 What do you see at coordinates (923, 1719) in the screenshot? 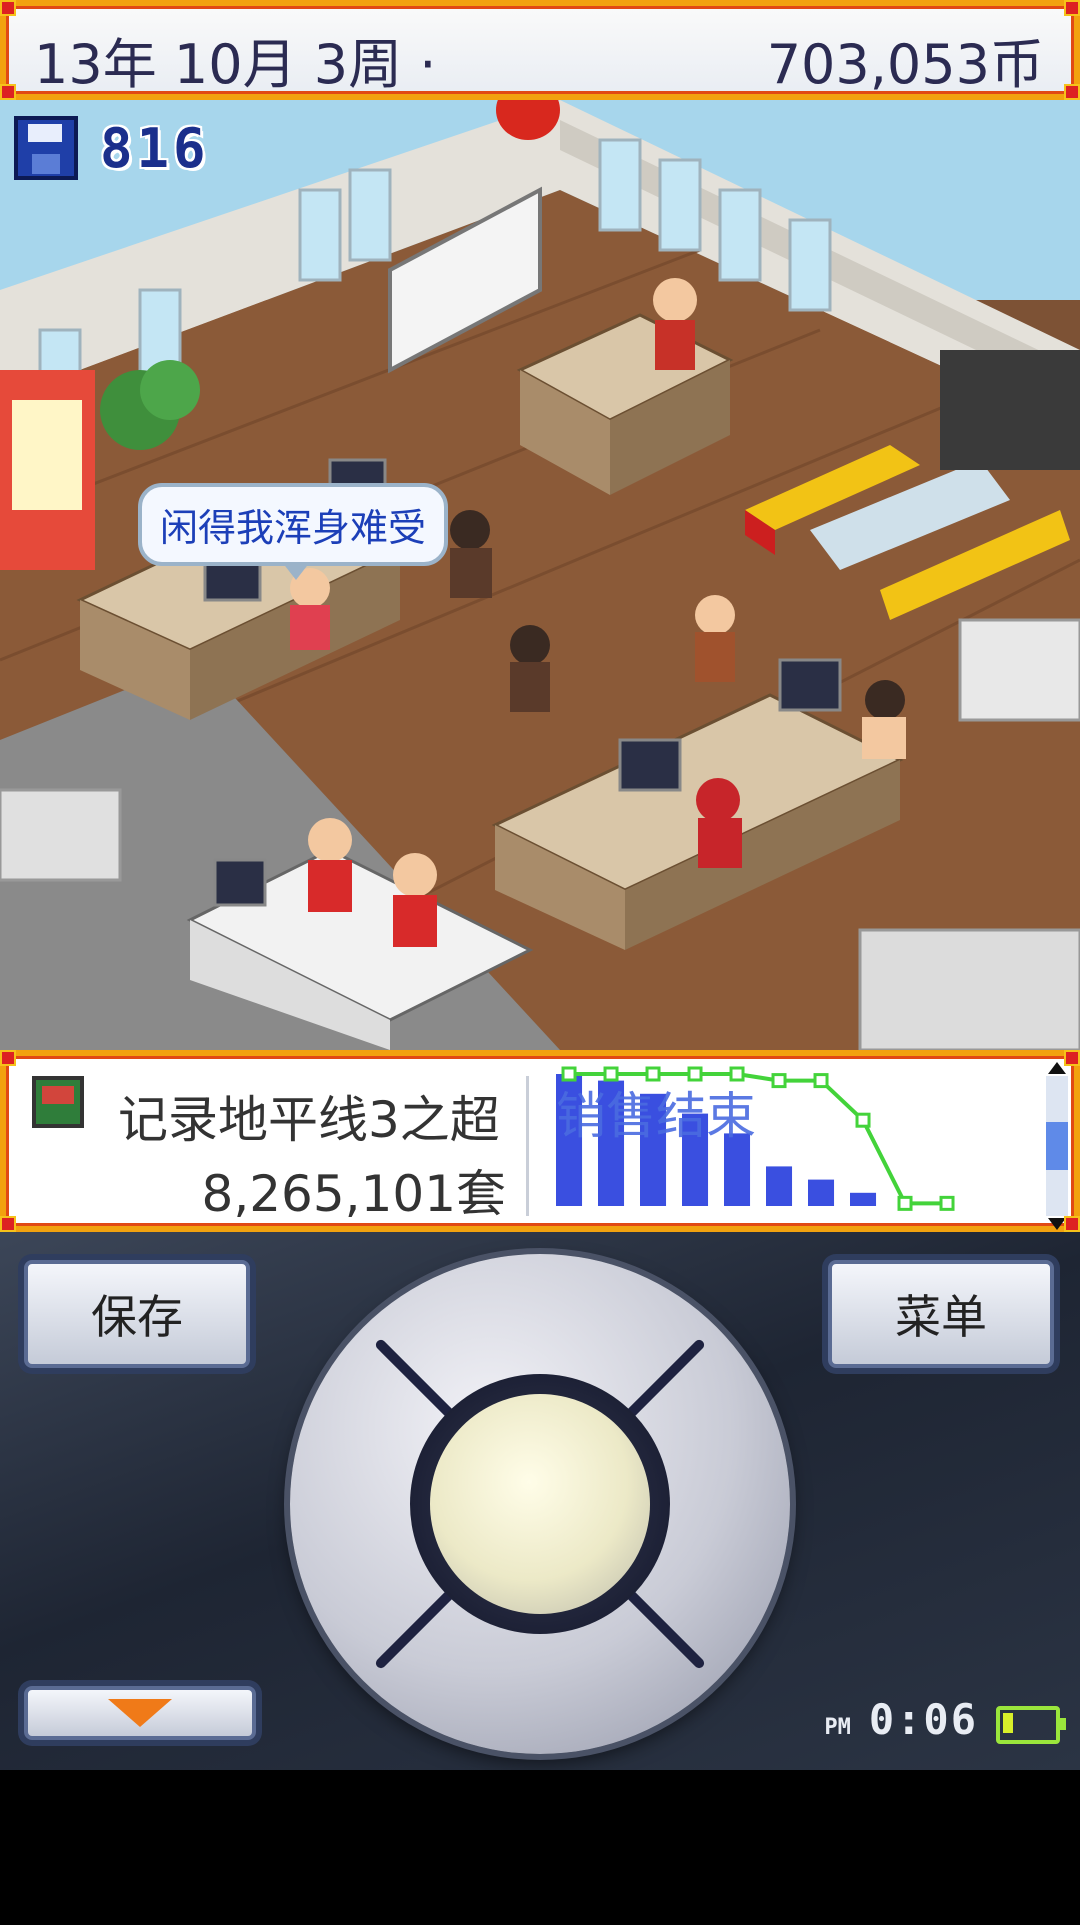
I see `clock-time: 0:06` at bounding box center [923, 1719].